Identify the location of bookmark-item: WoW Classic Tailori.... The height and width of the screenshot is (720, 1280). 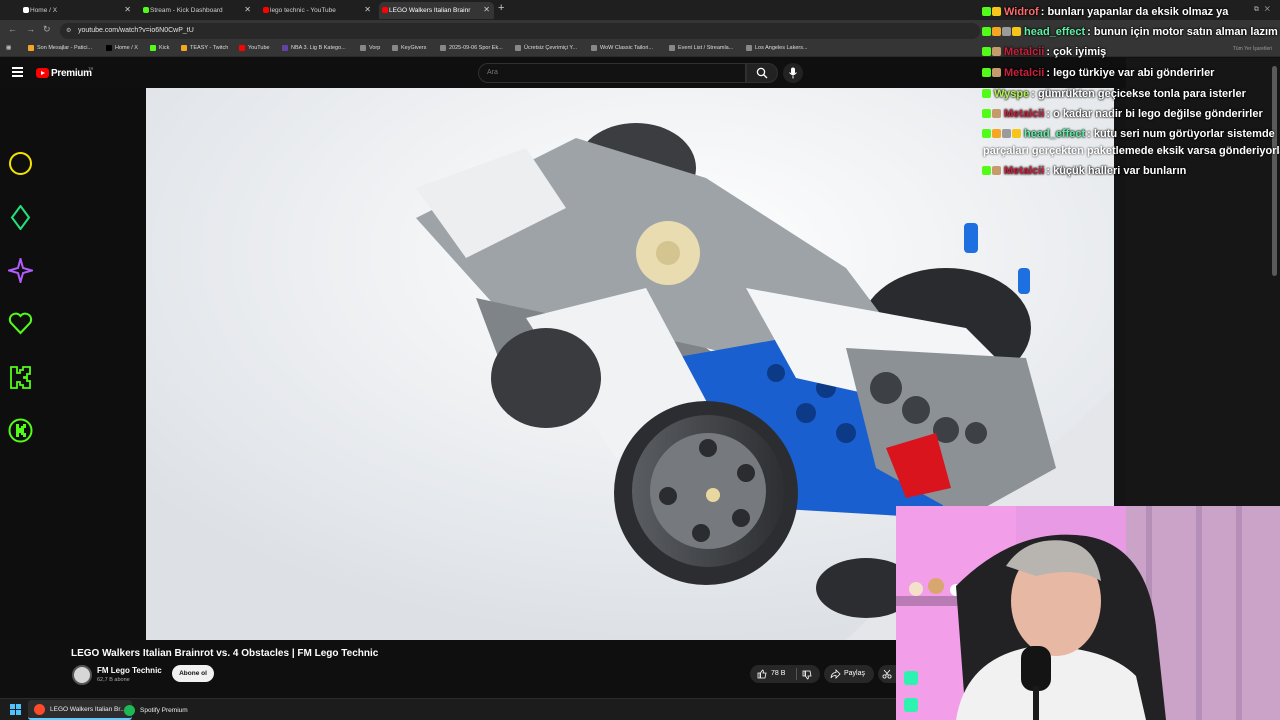
(622, 48).